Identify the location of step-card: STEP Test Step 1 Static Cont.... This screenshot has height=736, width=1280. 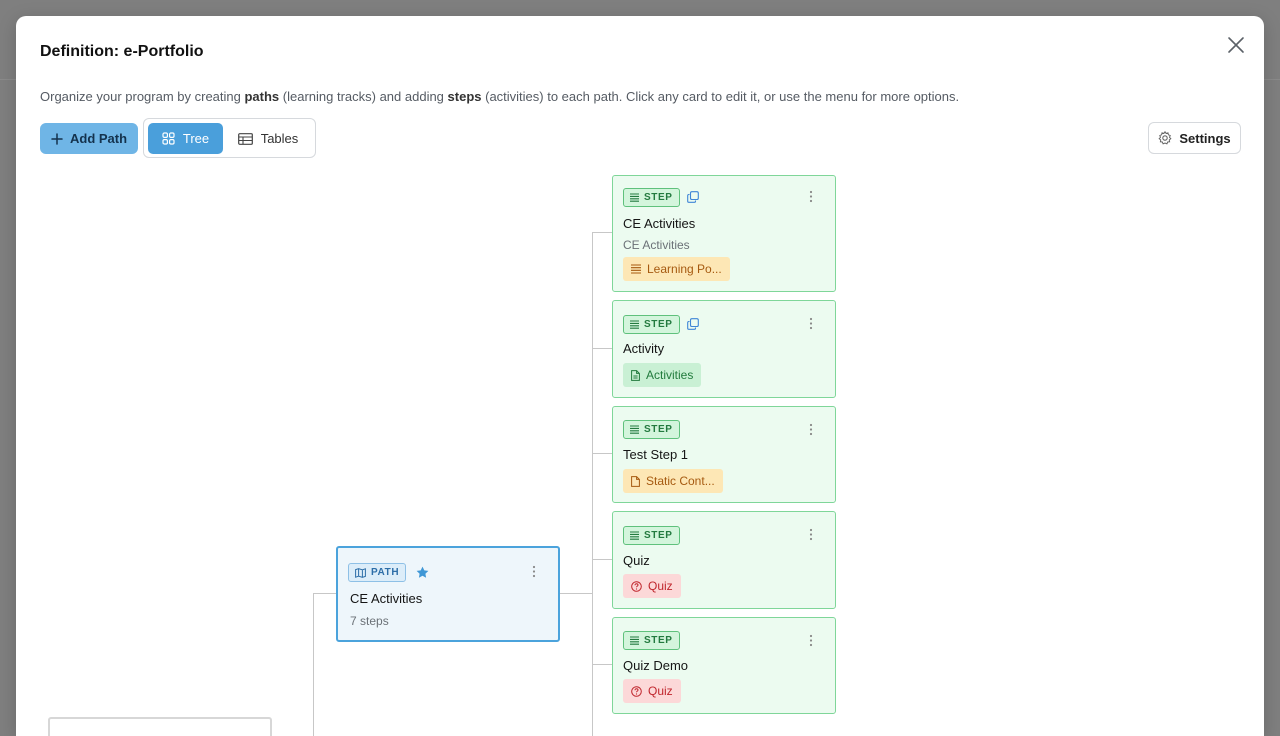
(724, 454).